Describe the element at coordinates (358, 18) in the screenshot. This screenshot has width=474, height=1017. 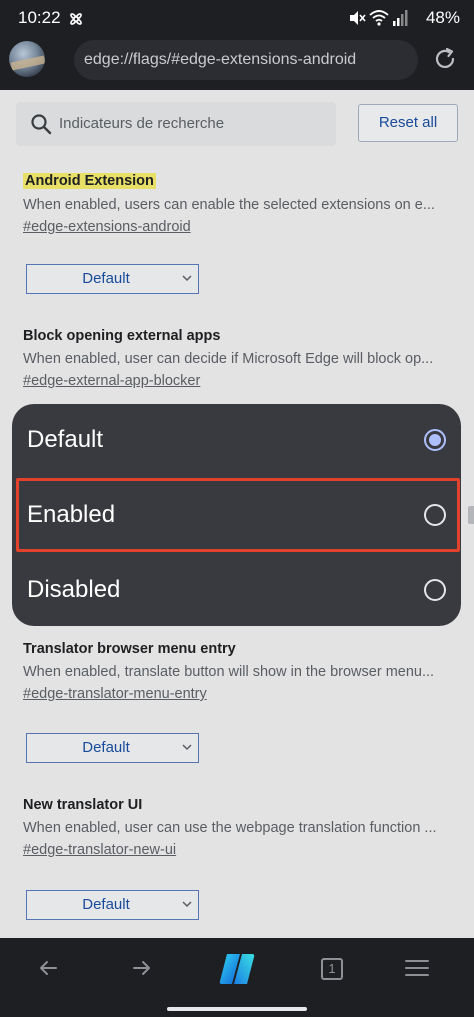
I see `mute-icon` at that location.